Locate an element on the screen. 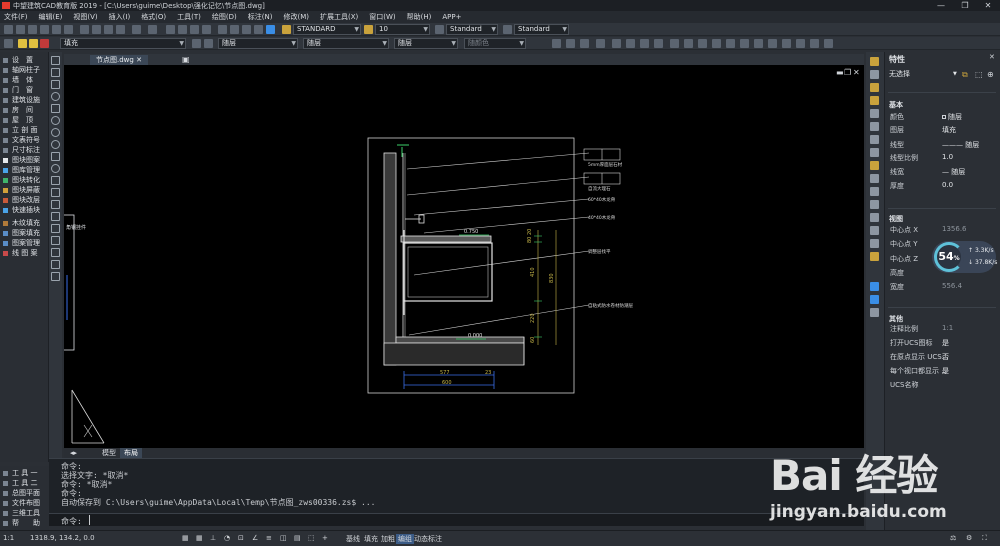  dim-style-manager-icon is located at coordinates (828, 43).